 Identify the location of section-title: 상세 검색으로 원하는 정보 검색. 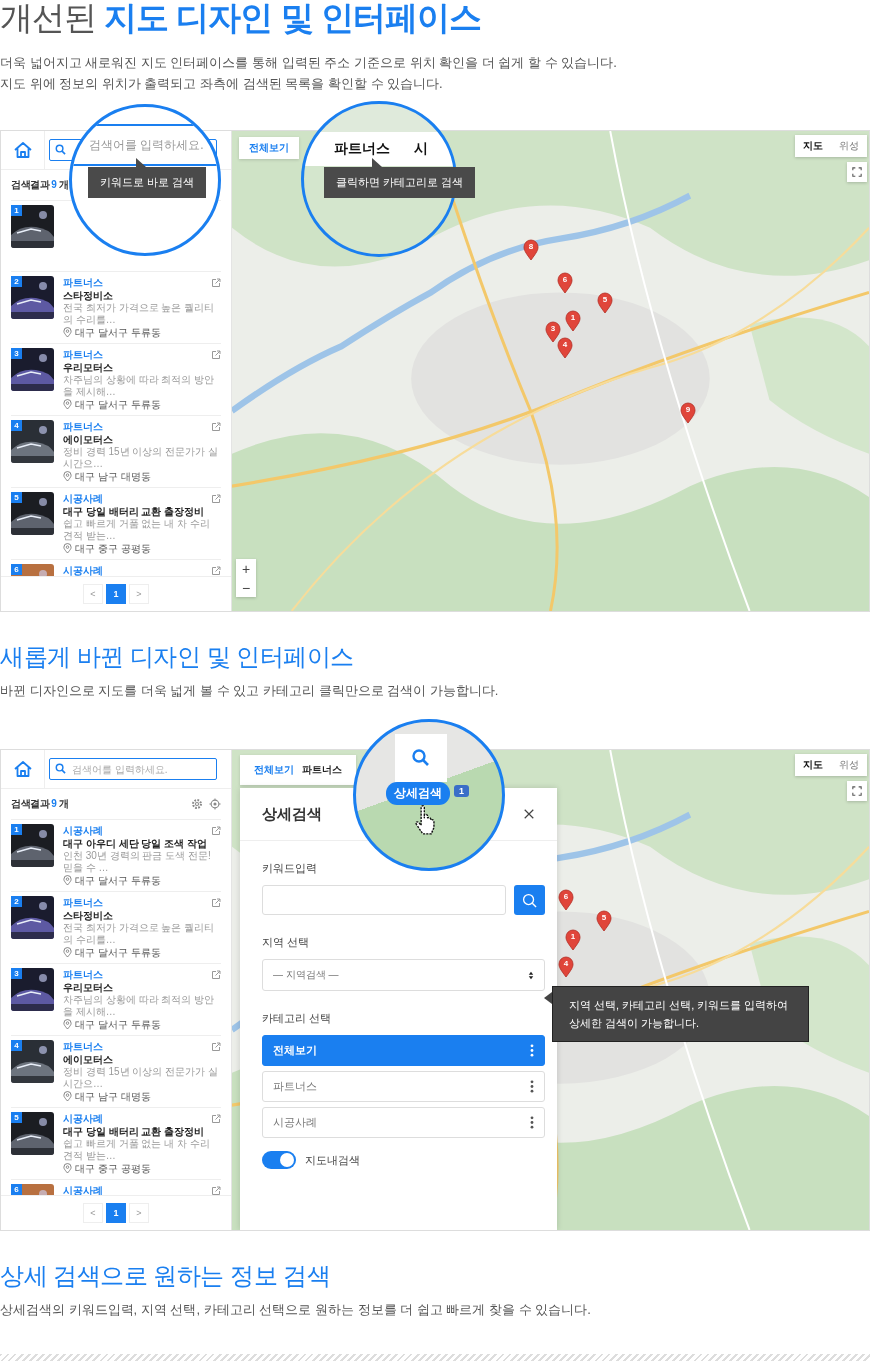
(166, 1276).